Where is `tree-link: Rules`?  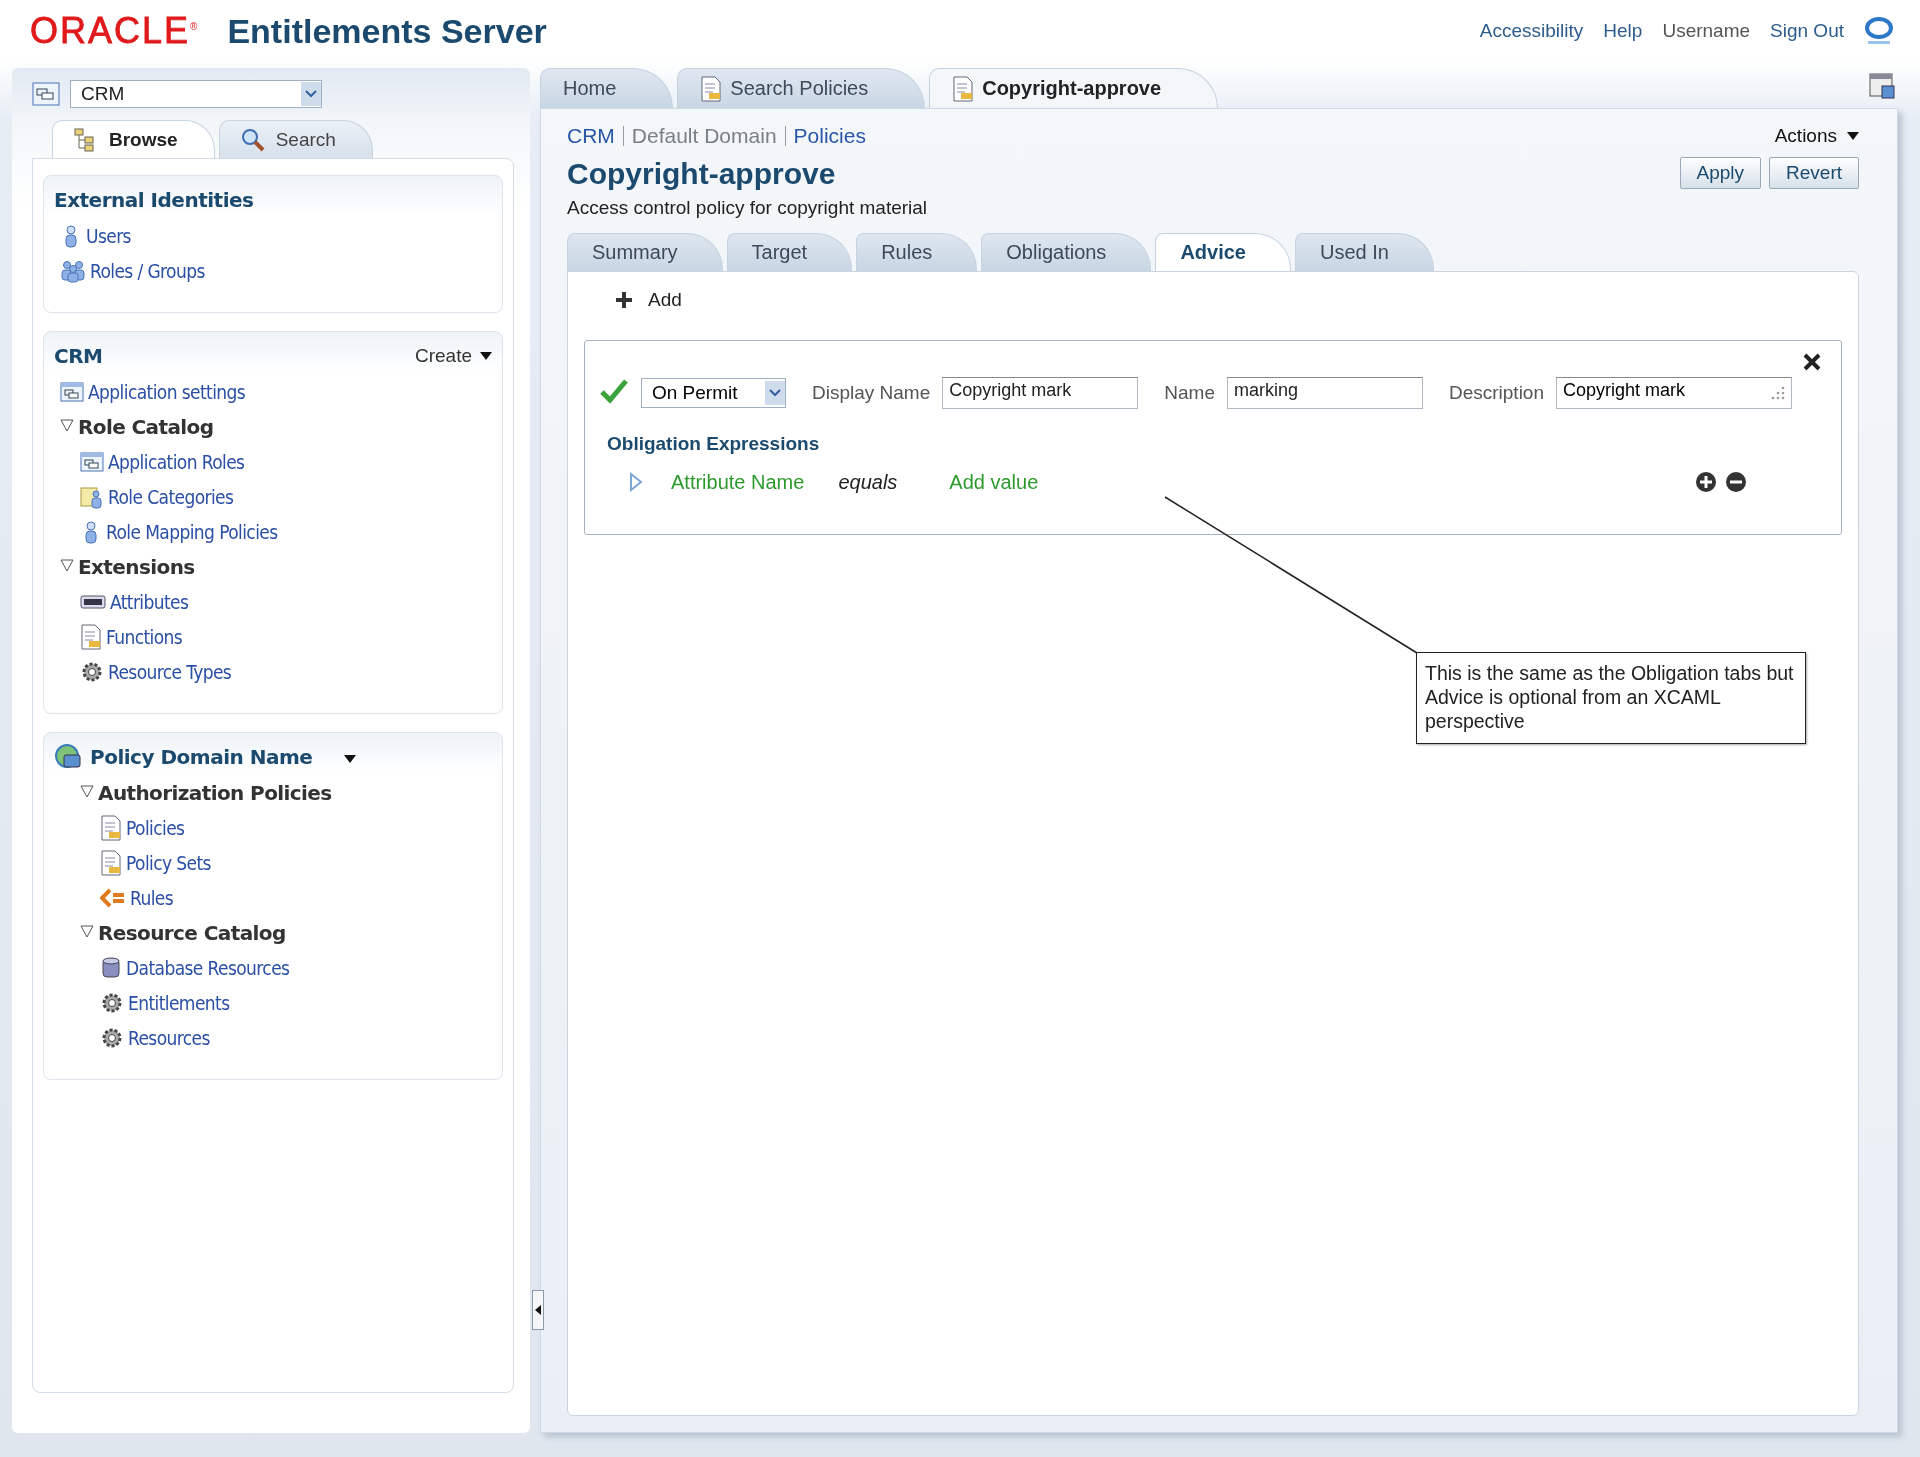 tree-link: Rules is located at coordinates (152, 897).